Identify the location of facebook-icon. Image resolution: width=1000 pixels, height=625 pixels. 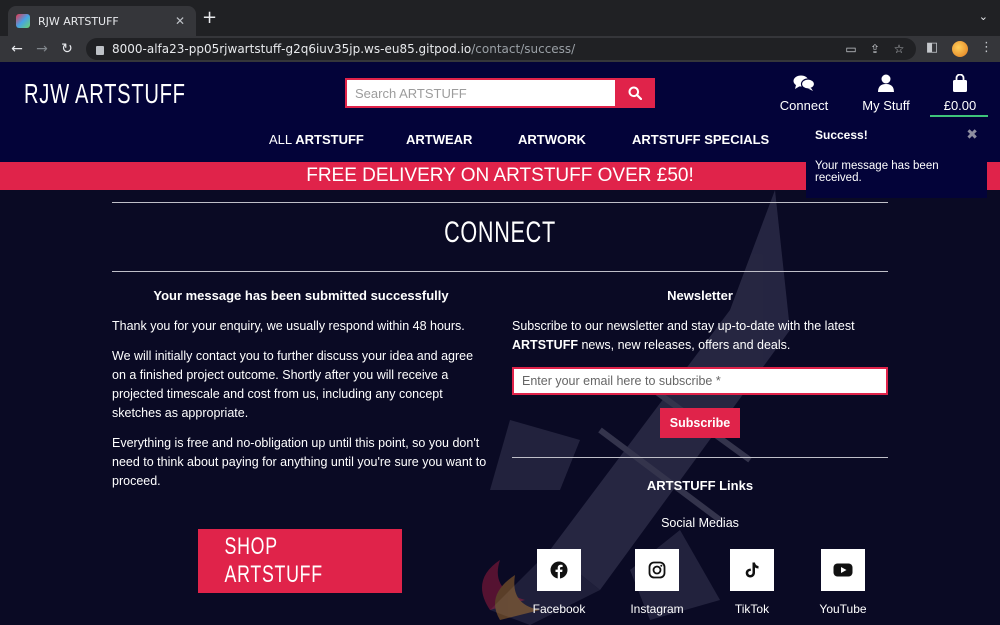
(559, 570).